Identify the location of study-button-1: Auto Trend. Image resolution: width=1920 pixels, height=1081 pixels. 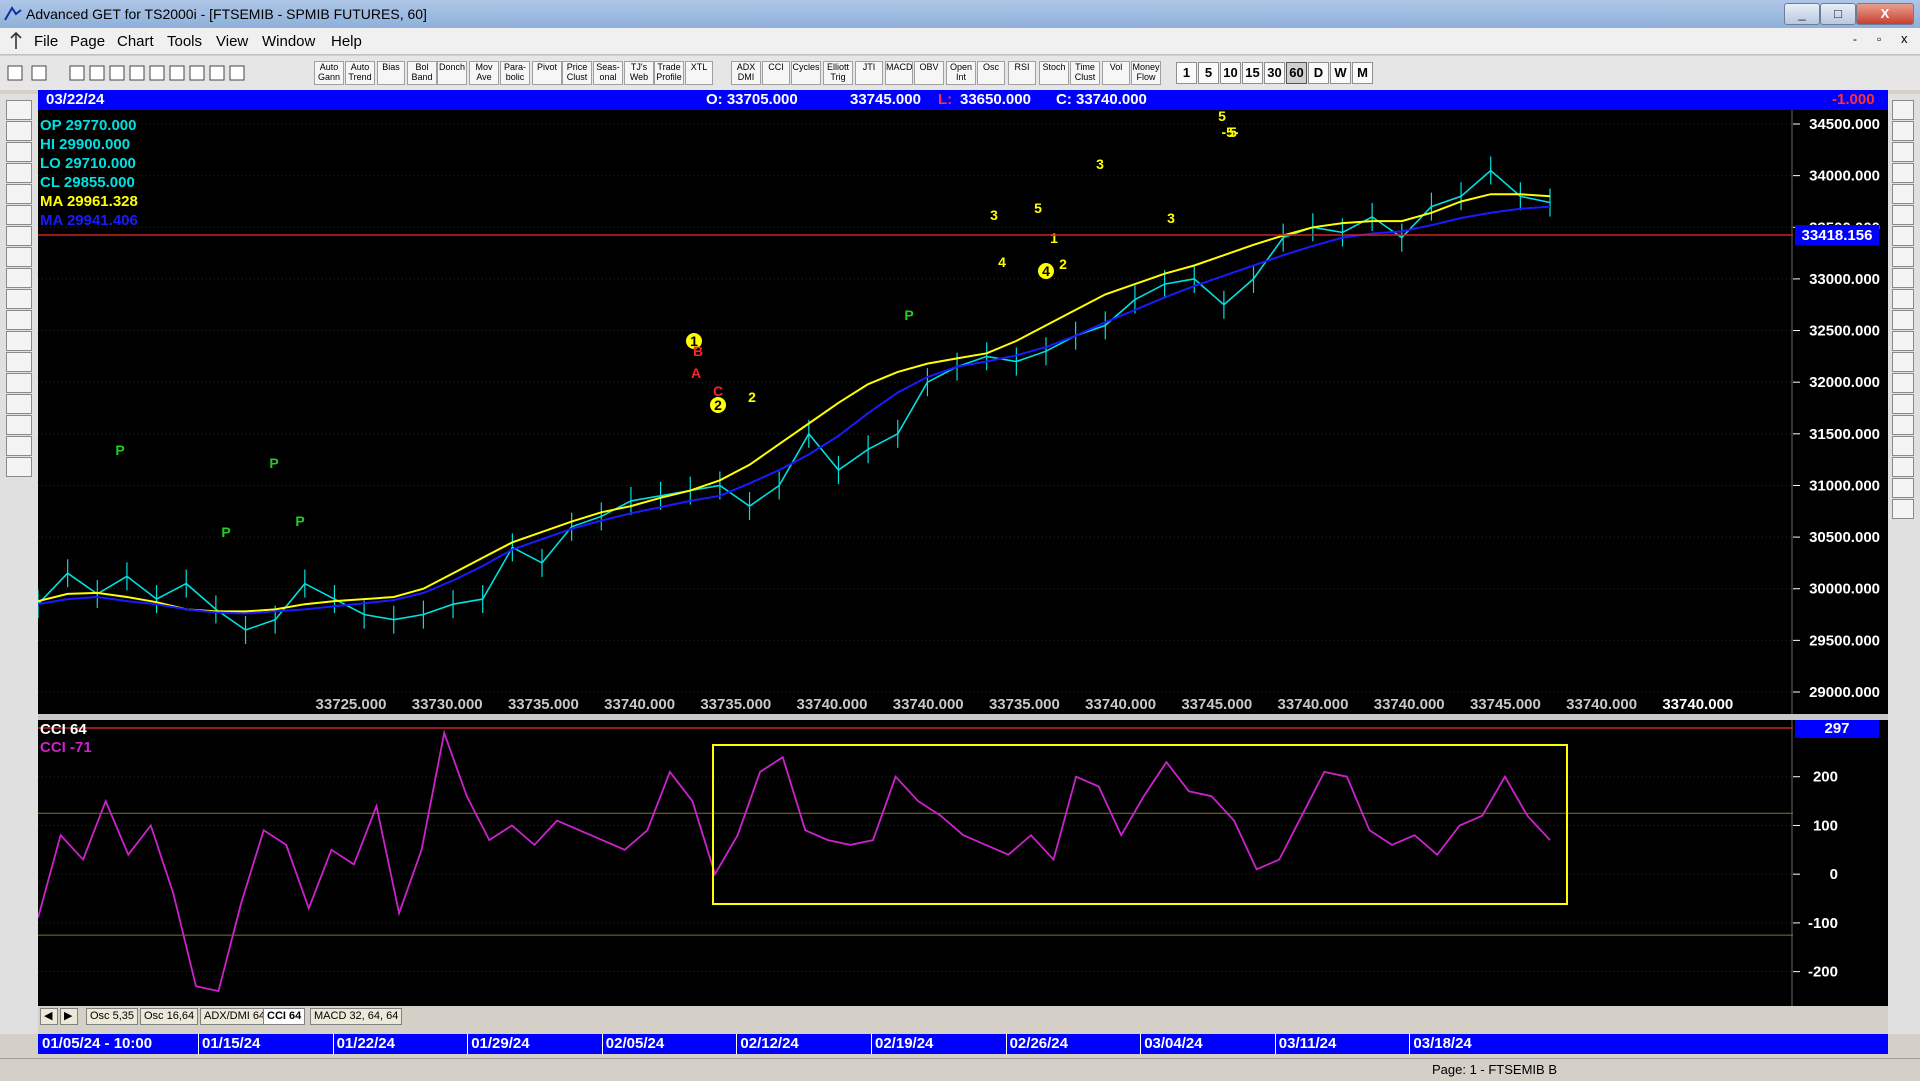
(360, 73).